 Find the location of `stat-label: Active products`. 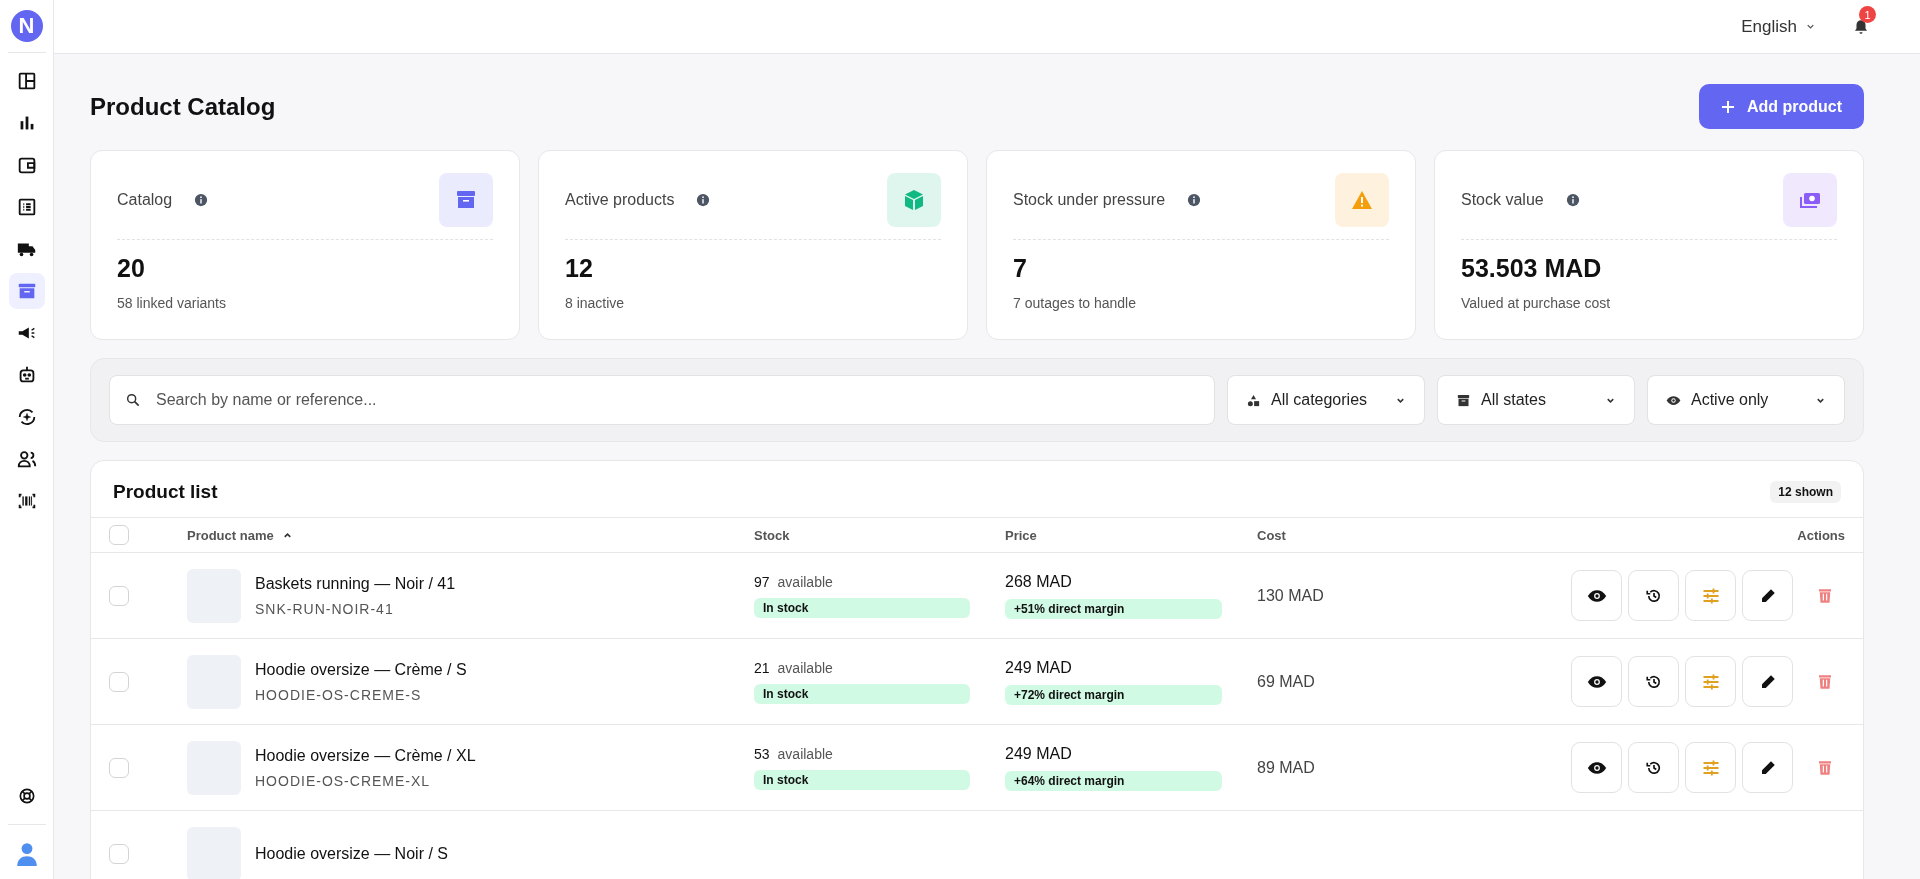

stat-label: Active products is located at coordinates (620, 200).